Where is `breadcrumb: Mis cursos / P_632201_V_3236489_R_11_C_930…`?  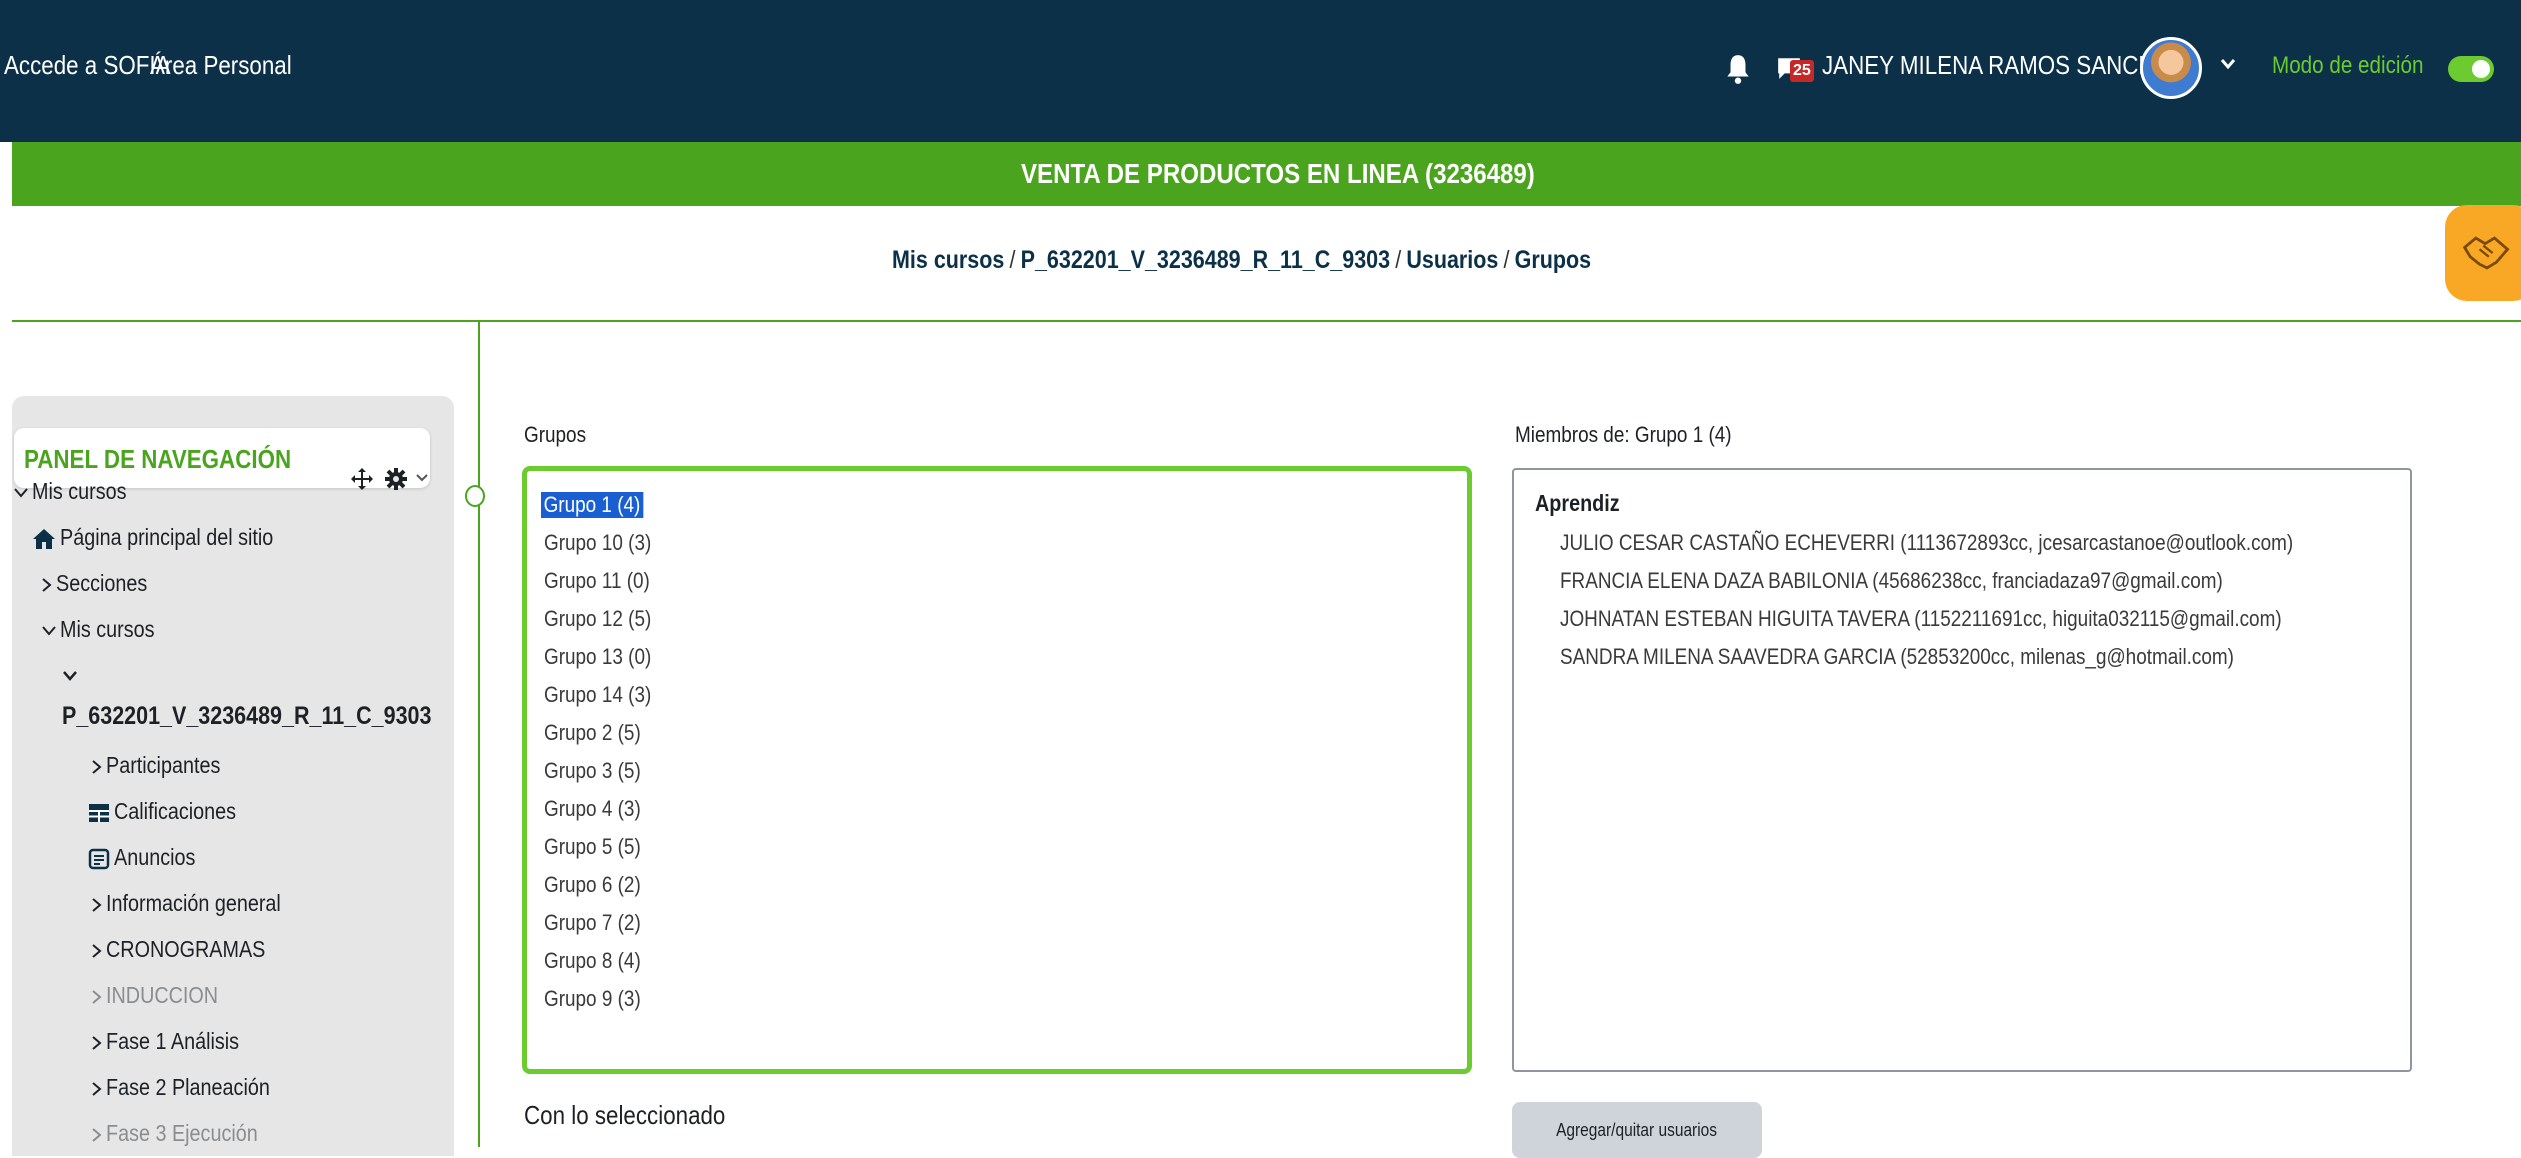
breadcrumb: Mis cursos / P_632201_V_3236489_R_11_C_930… is located at coordinates (1242, 260).